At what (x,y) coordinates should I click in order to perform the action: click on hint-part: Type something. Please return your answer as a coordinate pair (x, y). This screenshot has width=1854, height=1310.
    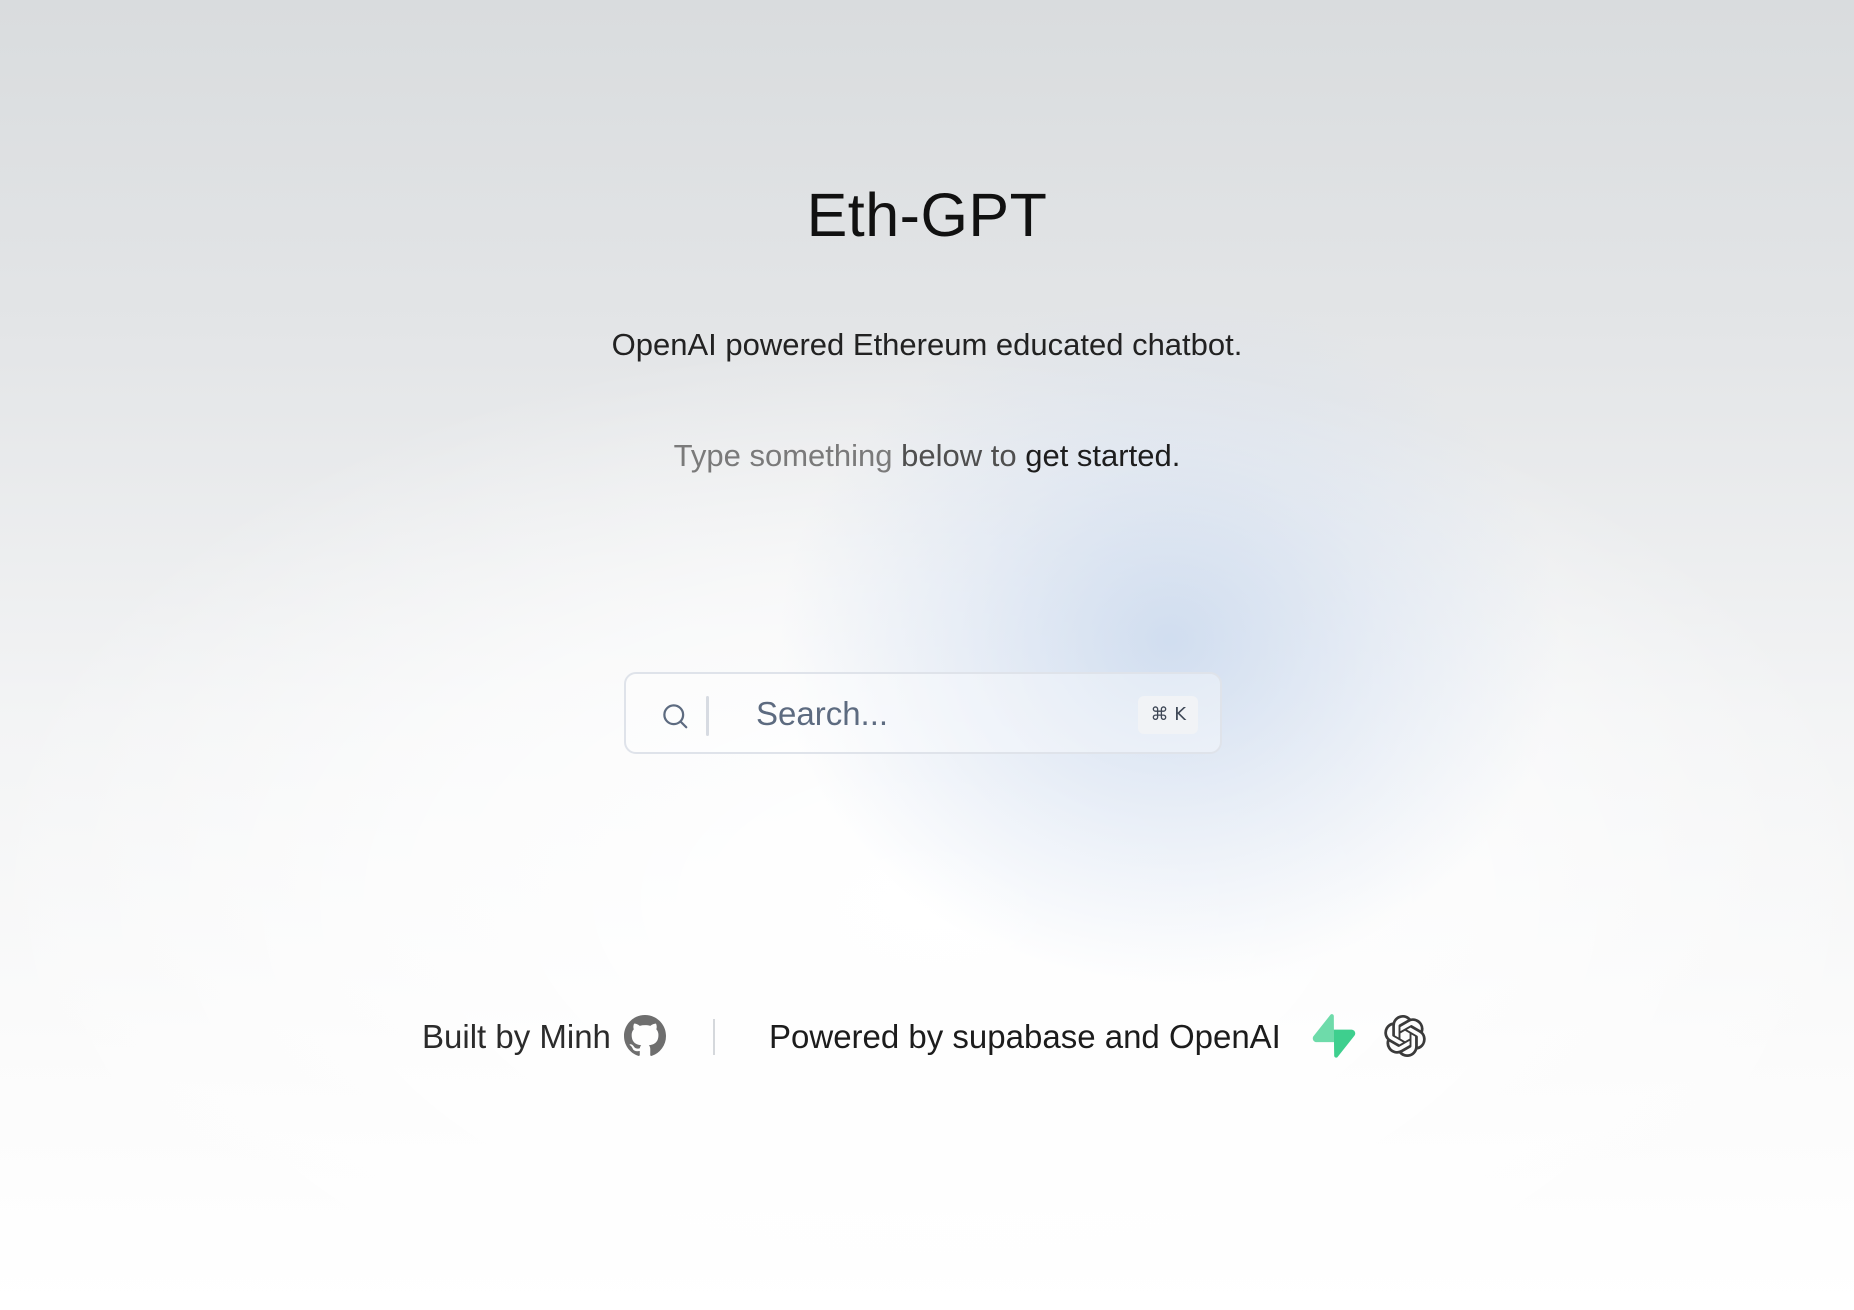
    Looking at the image, I should click on (783, 455).